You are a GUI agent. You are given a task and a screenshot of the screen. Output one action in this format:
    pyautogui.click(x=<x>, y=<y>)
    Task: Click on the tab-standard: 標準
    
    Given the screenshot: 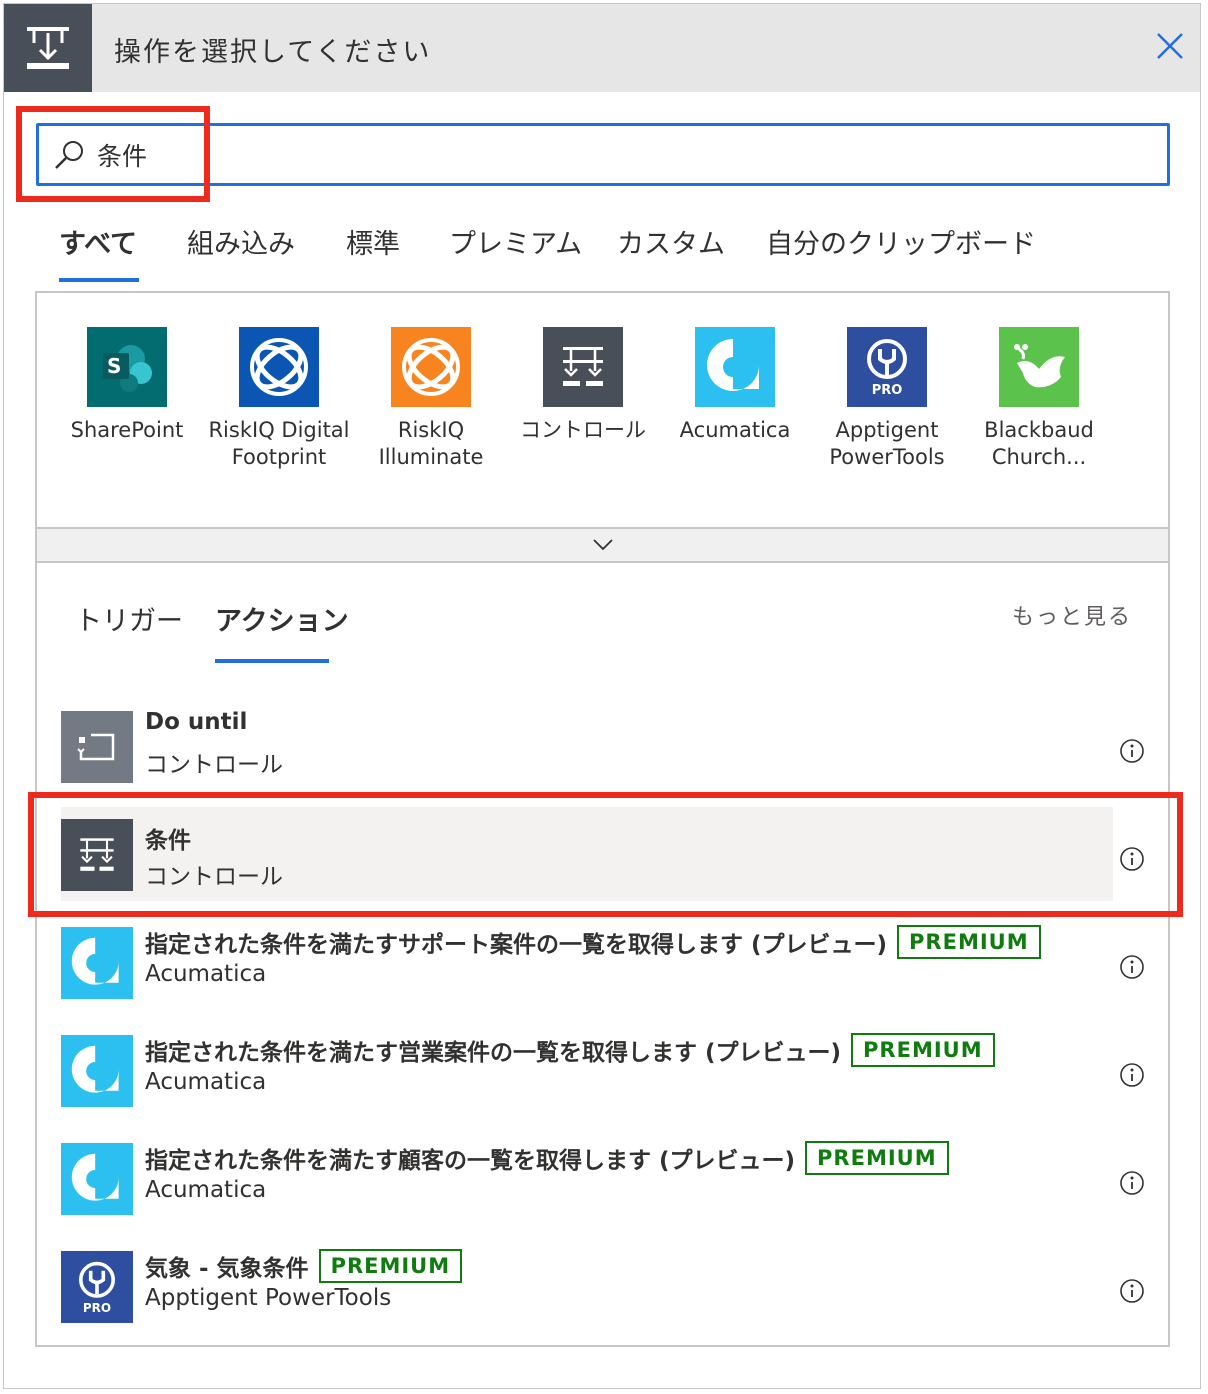 What is the action you would take?
    pyautogui.click(x=373, y=241)
    